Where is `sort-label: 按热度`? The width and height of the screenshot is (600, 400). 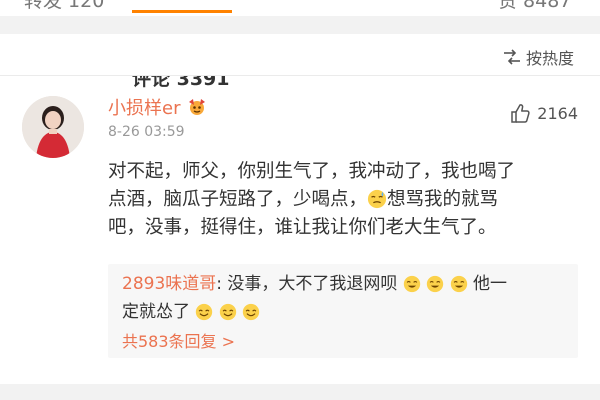
sort-label: 按热度 is located at coordinates (549, 58).